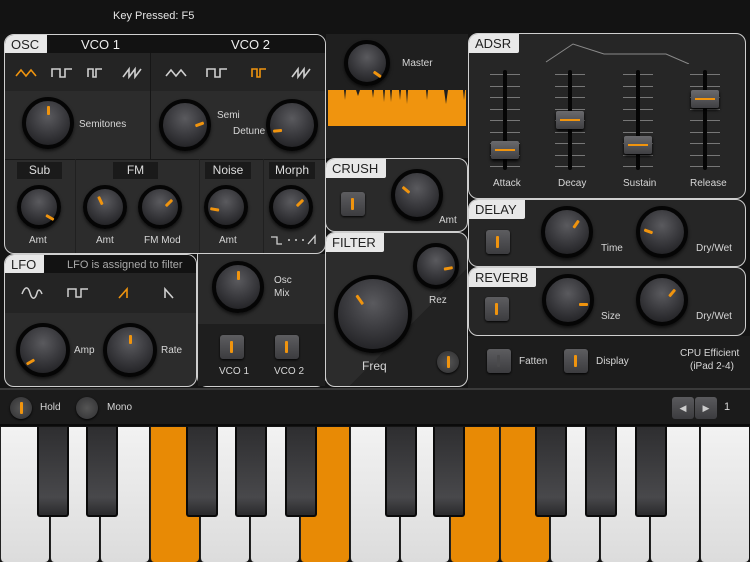 Image resolution: width=750 pixels, height=562 pixels. Describe the element at coordinates (170, 293) in the screenshot. I see `lfo-ramp-down-wave-icon` at that location.